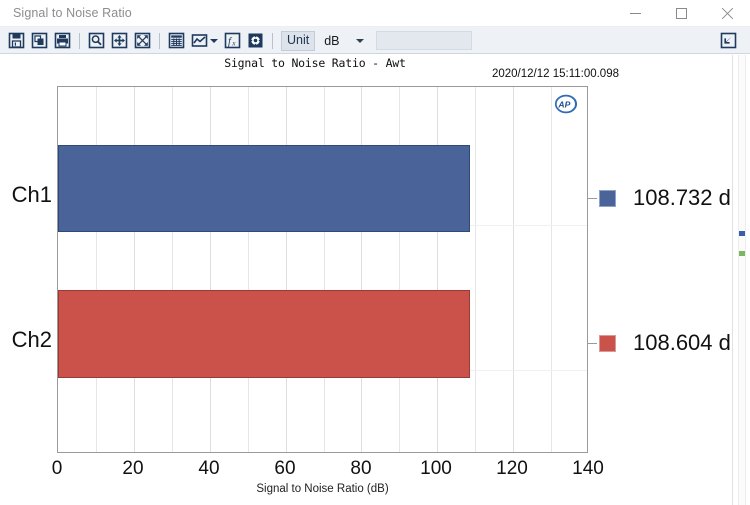  What do you see at coordinates (264, 334) in the screenshot?
I see `bar-ch2` at bounding box center [264, 334].